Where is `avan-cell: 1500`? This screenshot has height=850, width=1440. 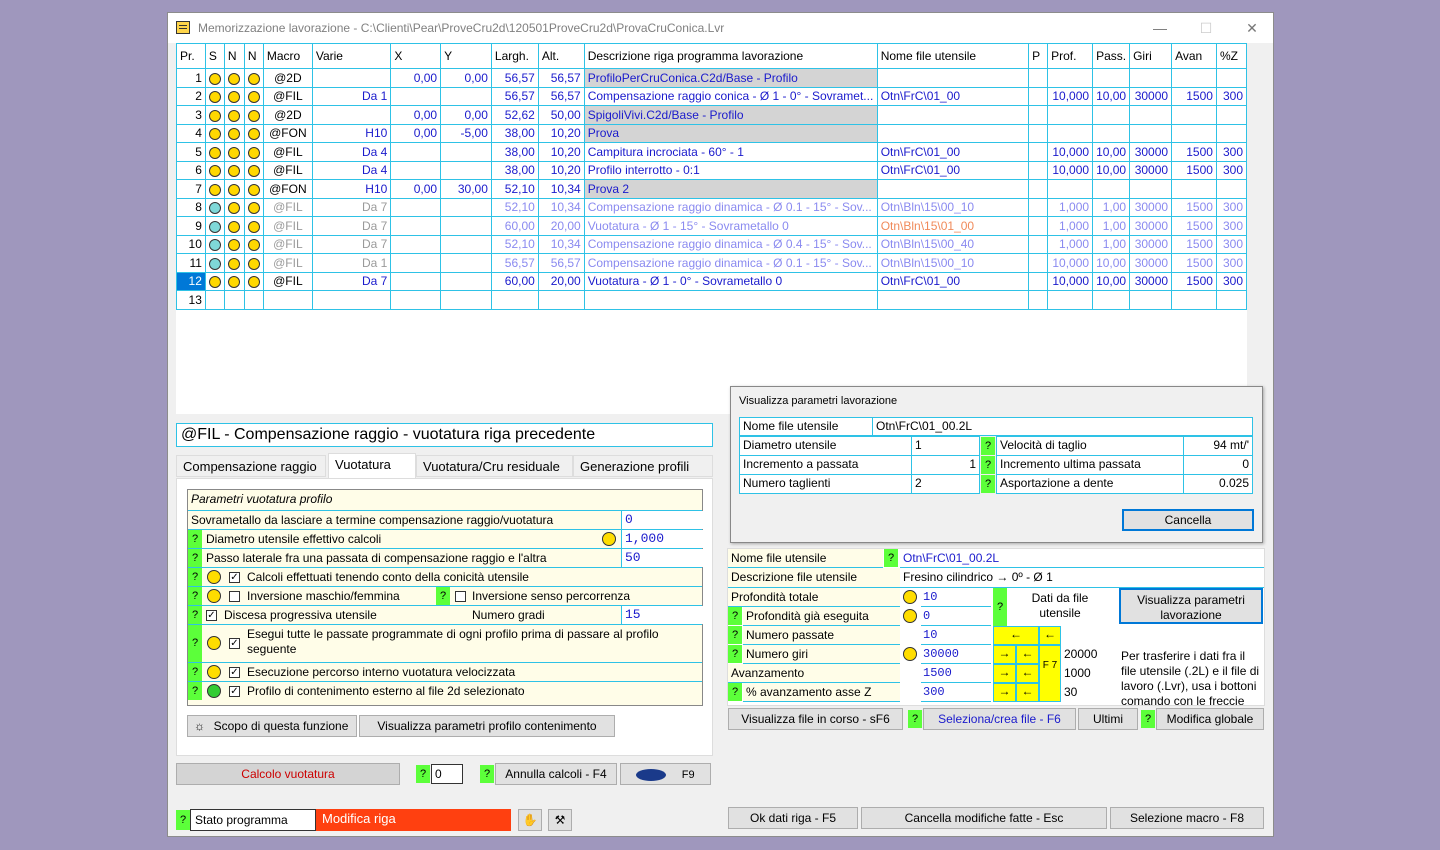 avan-cell: 1500 is located at coordinates (1194, 96).